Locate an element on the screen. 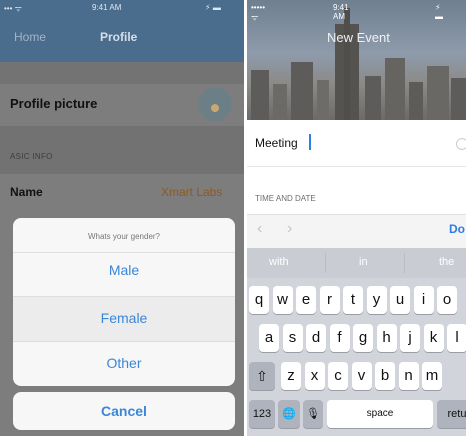 The image size is (466, 436). back-button: Home is located at coordinates (30, 37).